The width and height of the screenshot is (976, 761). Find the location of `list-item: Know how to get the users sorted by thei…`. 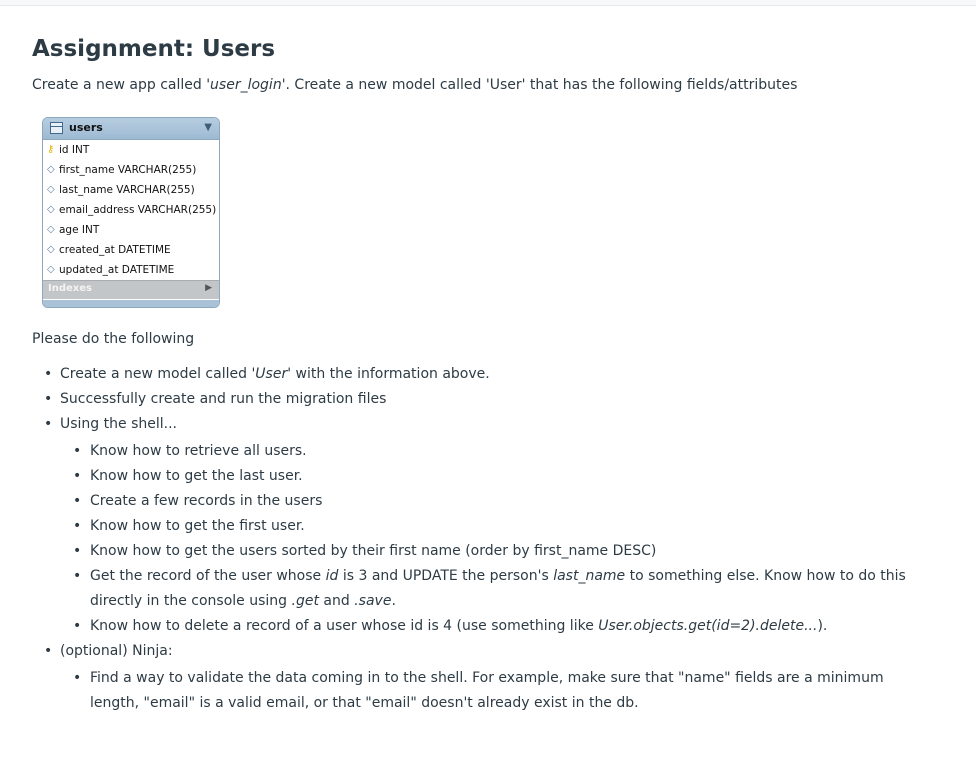

list-item: Know how to get the users sorted by thei… is located at coordinates (496, 551).